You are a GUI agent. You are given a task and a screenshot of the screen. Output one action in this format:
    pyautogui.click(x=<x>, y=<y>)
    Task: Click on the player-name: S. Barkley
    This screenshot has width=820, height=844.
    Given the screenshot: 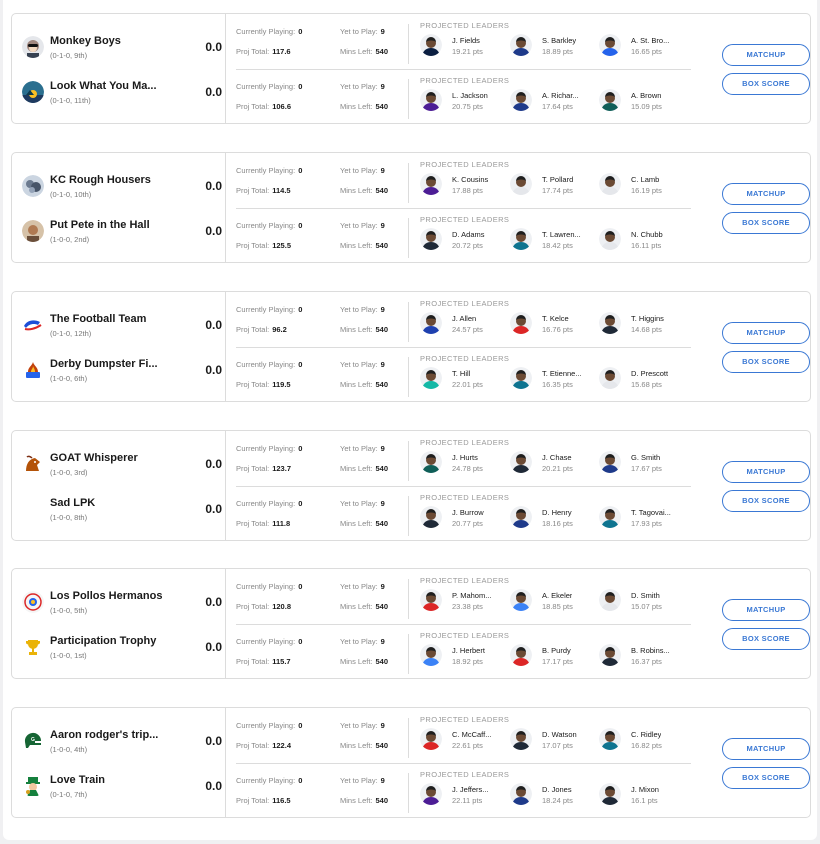 What is the action you would take?
    pyautogui.click(x=559, y=40)
    